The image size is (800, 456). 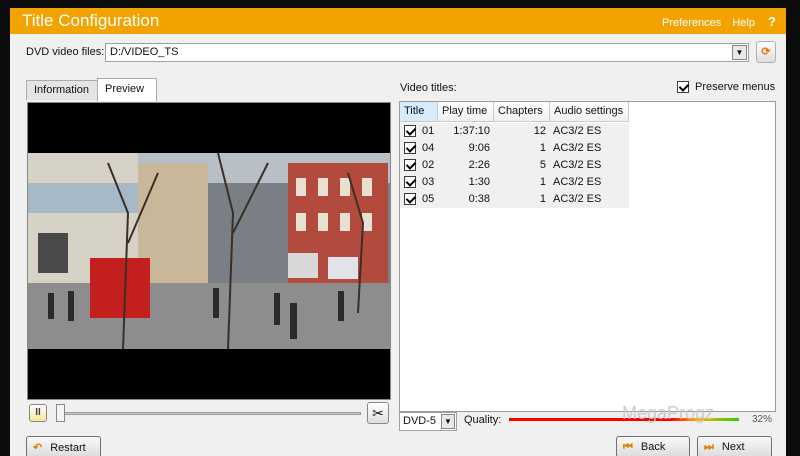 What do you see at coordinates (91, 20) in the screenshot?
I see `window-title: Title Configuration` at bounding box center [91, 20].